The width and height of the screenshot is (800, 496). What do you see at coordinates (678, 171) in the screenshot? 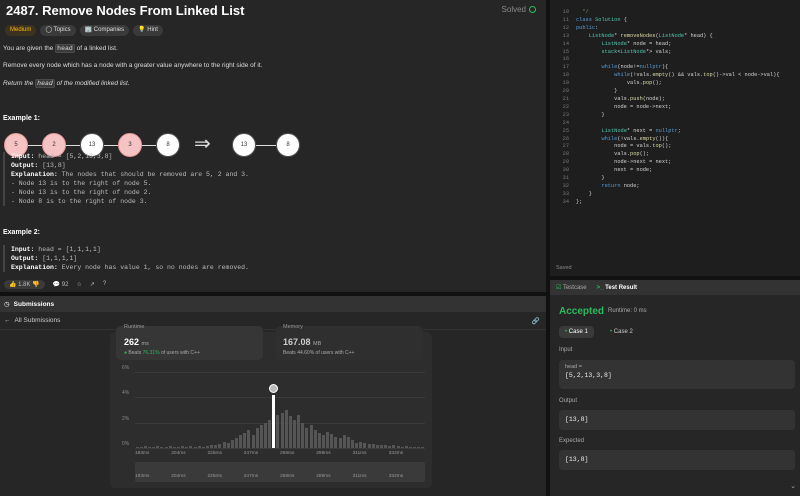
I see `code-line: next = node;` at bounding box center [678, 171].